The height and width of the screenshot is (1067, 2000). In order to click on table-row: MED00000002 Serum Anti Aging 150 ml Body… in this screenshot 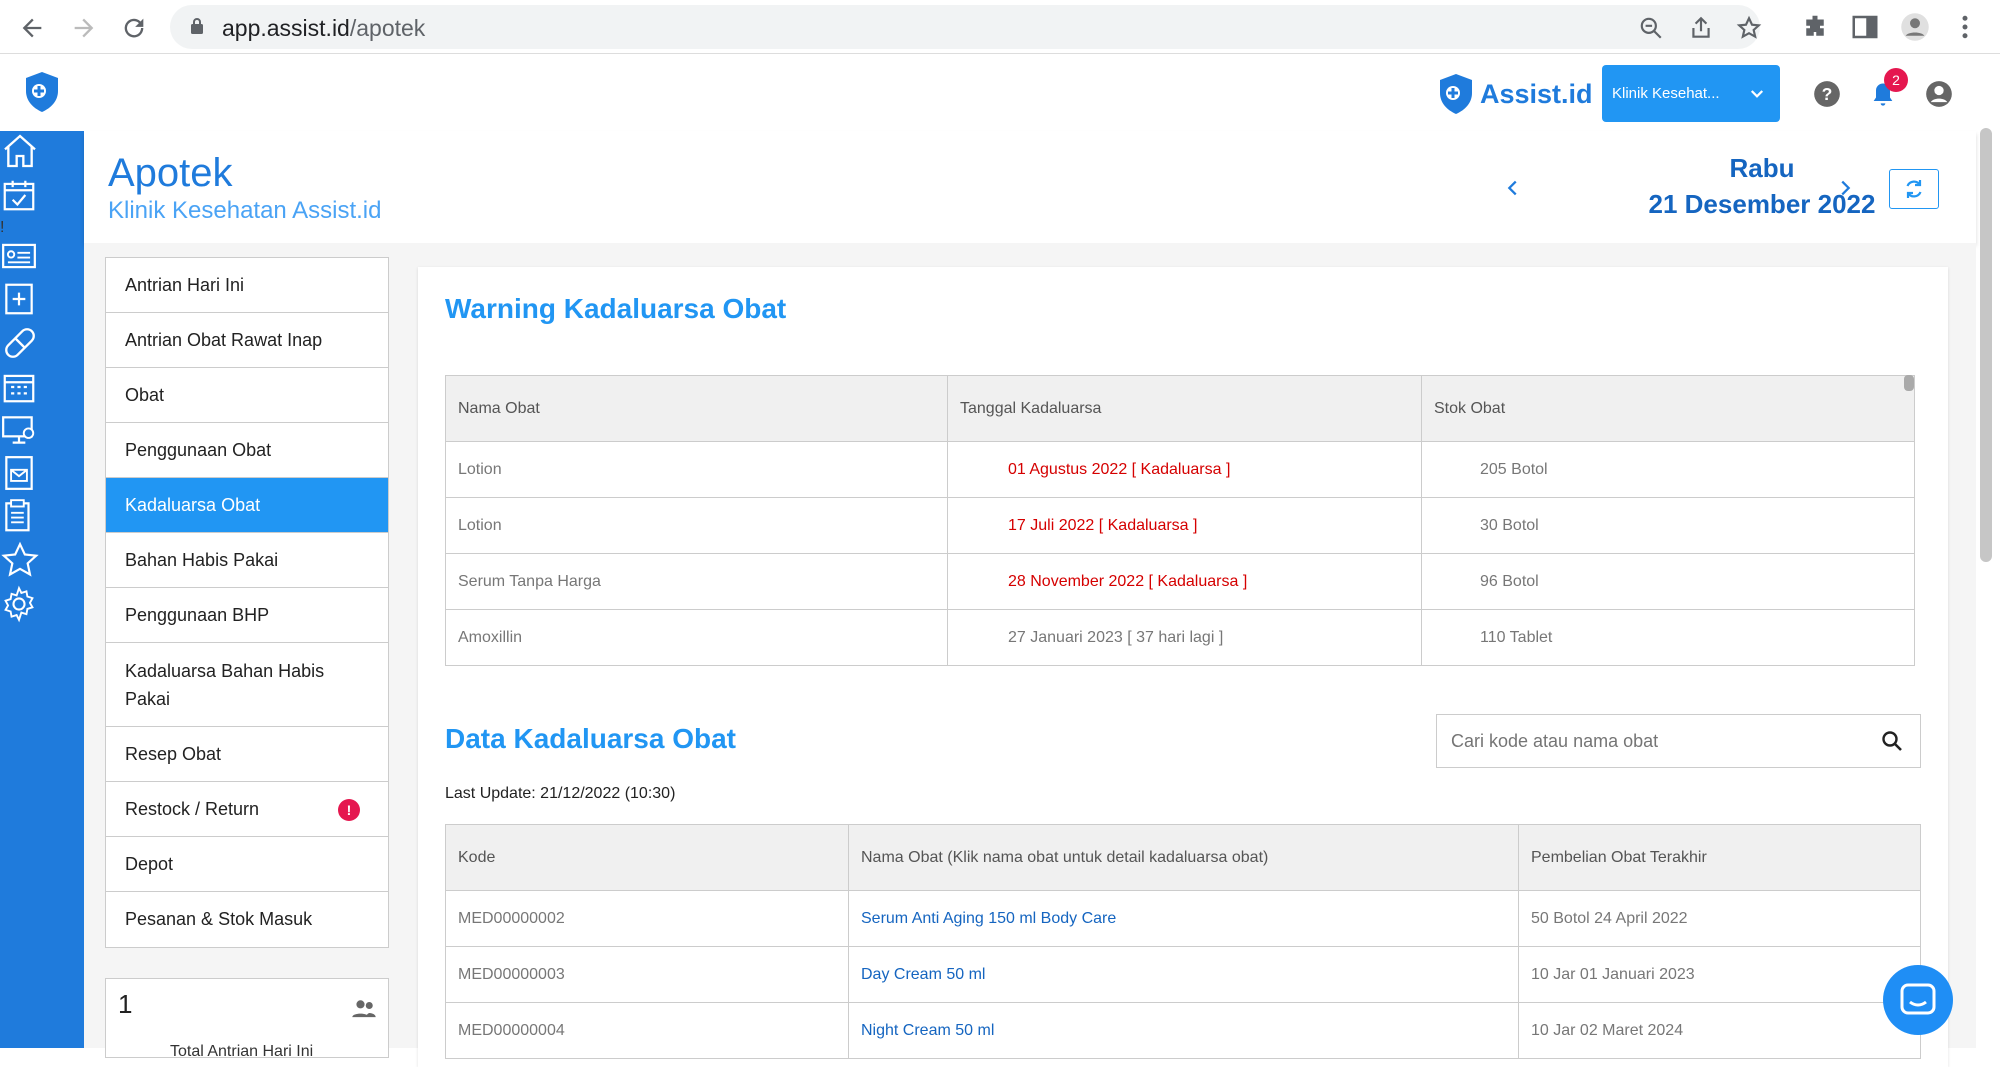, I will do `click(1183, 918)`.